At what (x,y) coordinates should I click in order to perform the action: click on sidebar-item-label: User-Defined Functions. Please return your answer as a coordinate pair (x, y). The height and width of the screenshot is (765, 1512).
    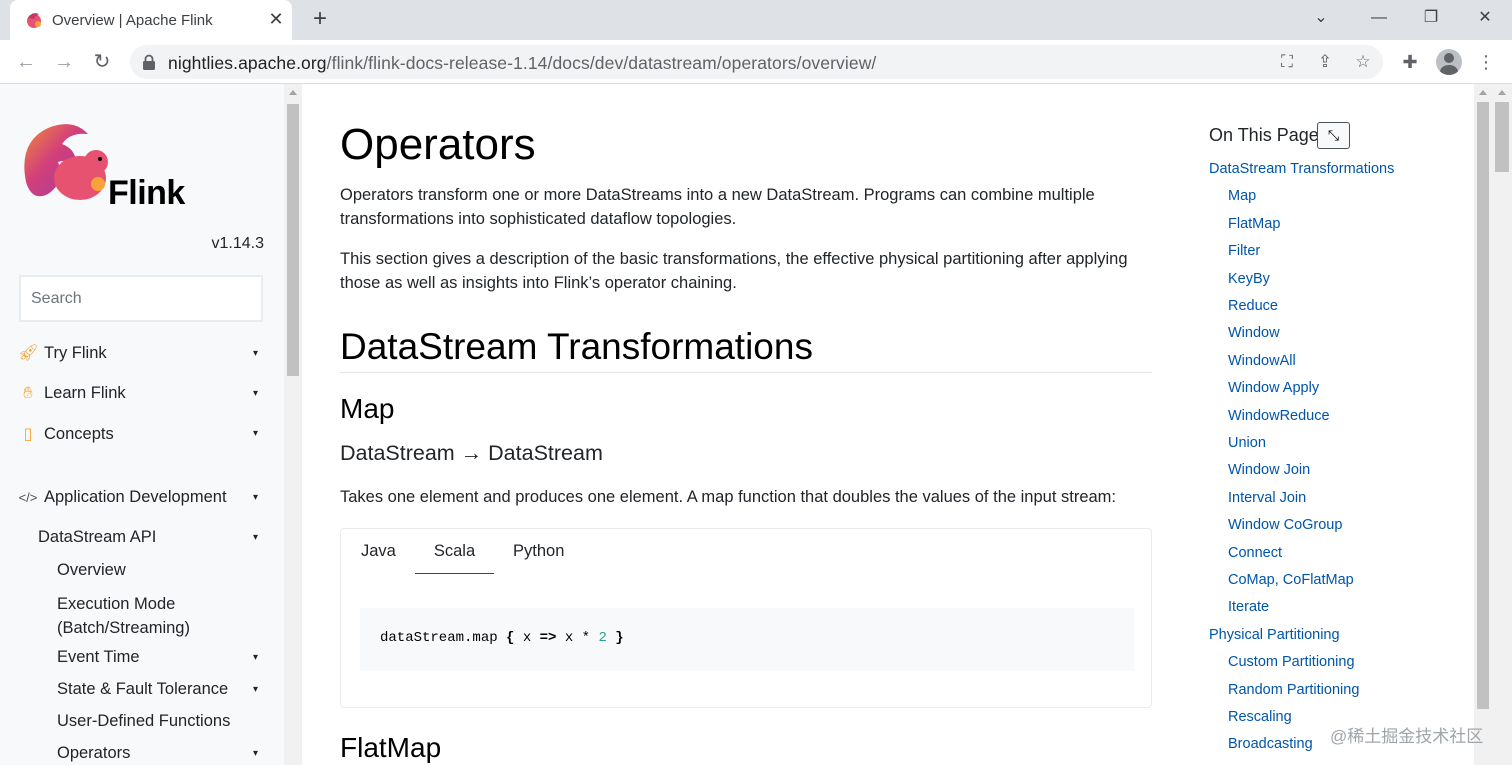
    Looking at the image, I should click on (144, 721).